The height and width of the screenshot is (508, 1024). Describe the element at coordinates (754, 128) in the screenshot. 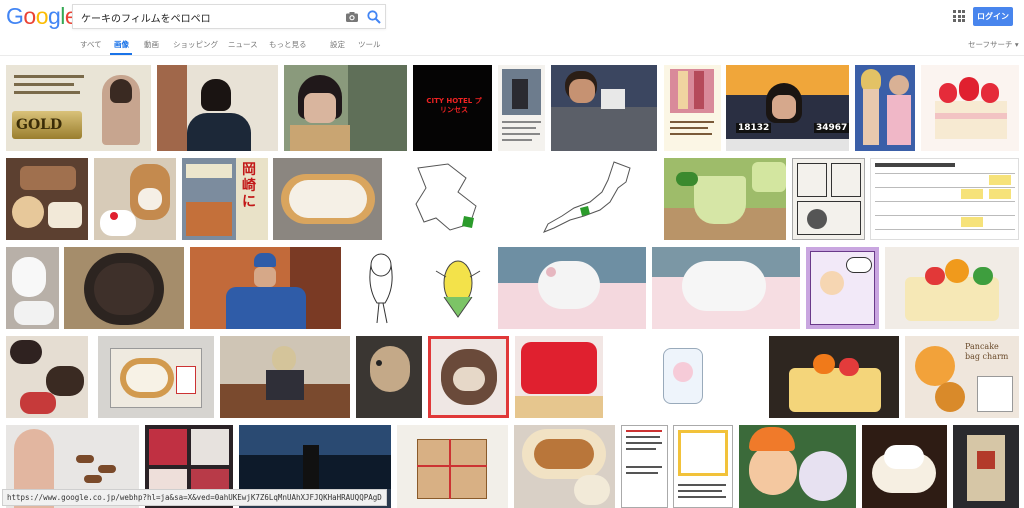

I see `score-left: 18132` at that location.